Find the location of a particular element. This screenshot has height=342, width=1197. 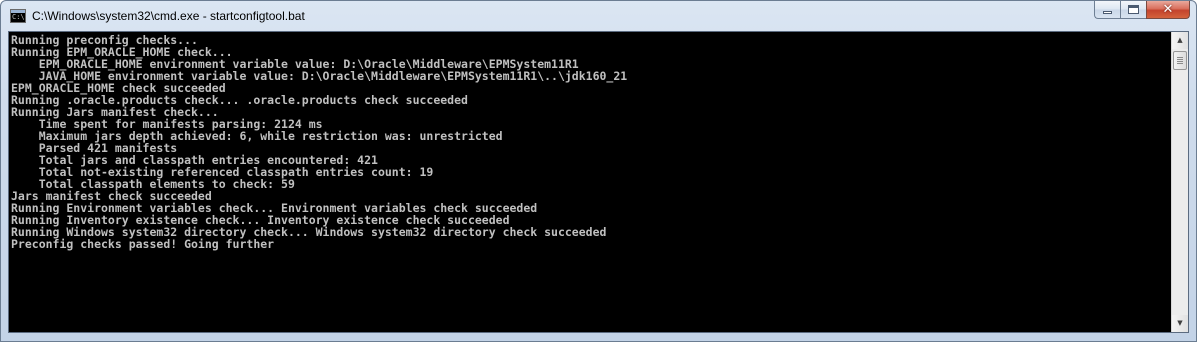

maximize-icon is located at coordinates (1133, 9).